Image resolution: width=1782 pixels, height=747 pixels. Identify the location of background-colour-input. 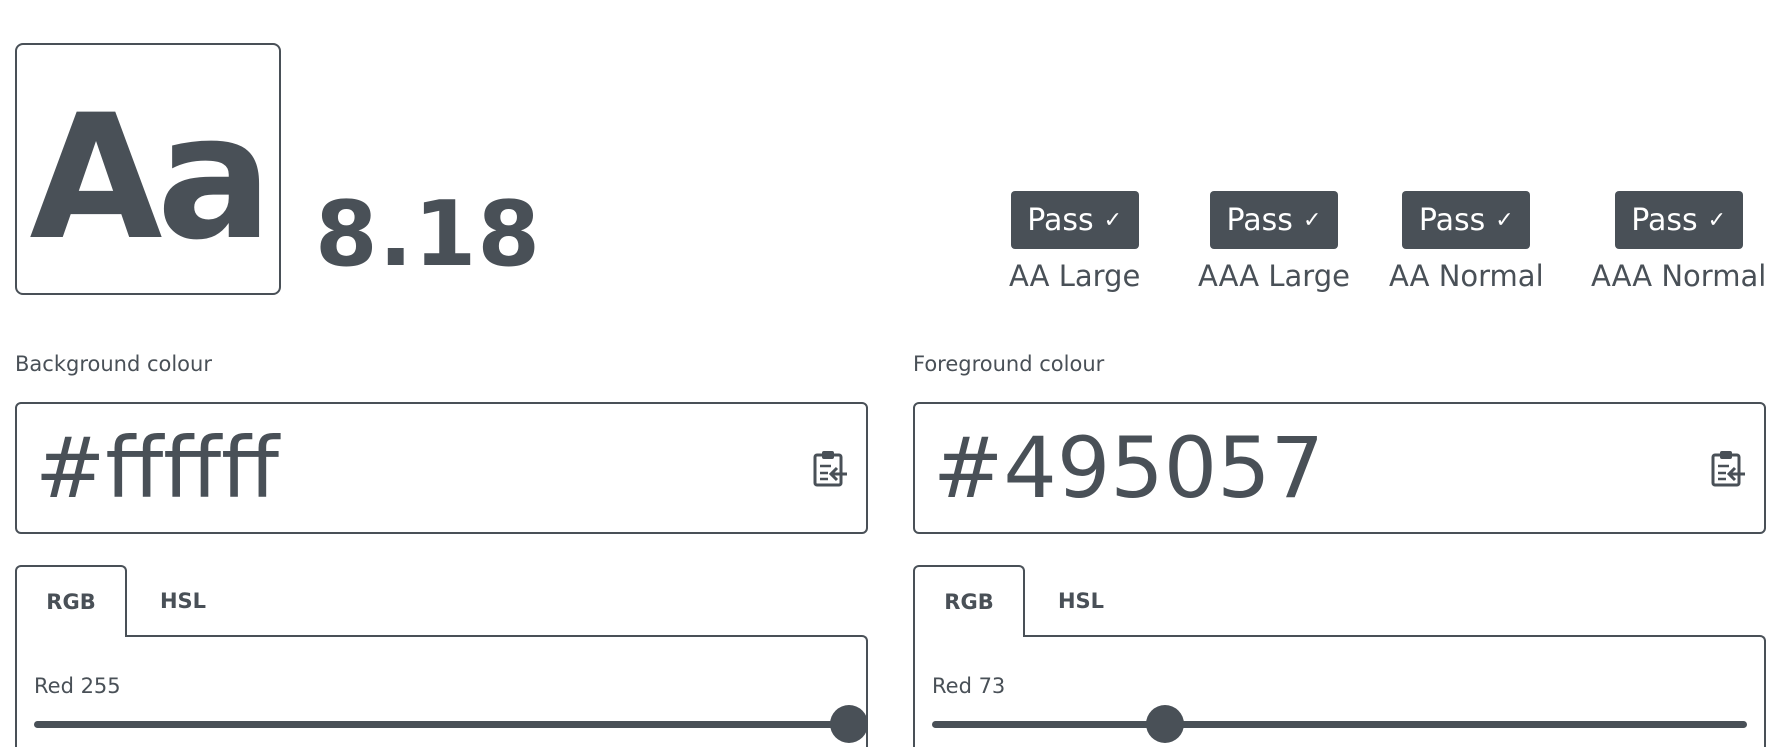
(385, 468).